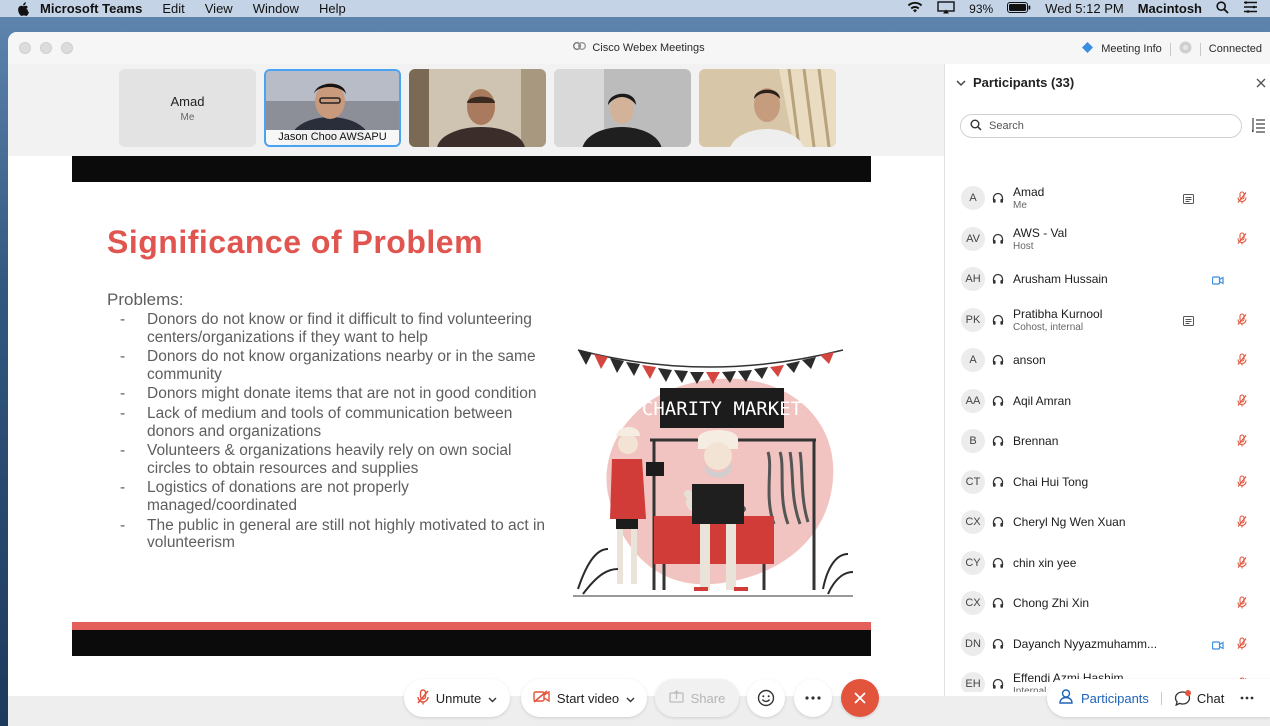  I want to click on menu-help: Help, so click(332, 8).